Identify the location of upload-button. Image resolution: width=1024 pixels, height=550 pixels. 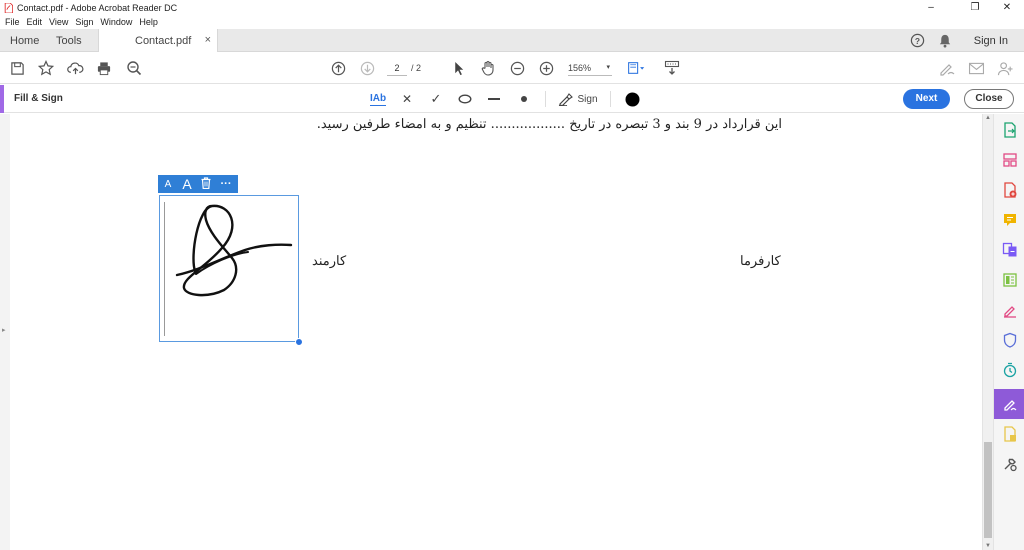
(75, 68).